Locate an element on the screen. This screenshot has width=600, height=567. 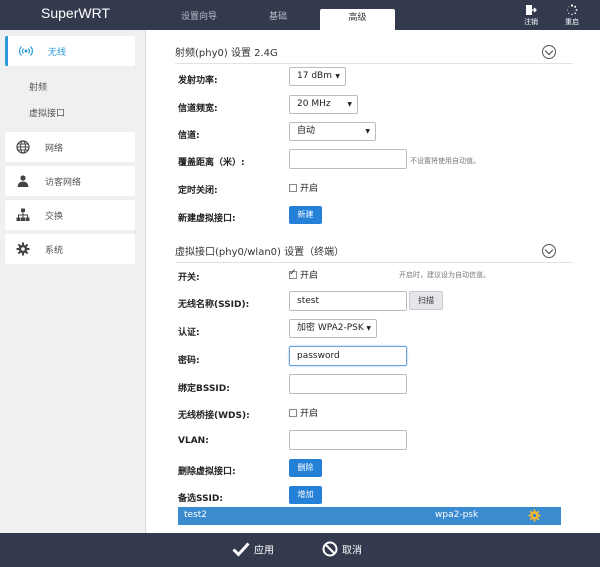
bssid-input is located at coordinates (348, 384).